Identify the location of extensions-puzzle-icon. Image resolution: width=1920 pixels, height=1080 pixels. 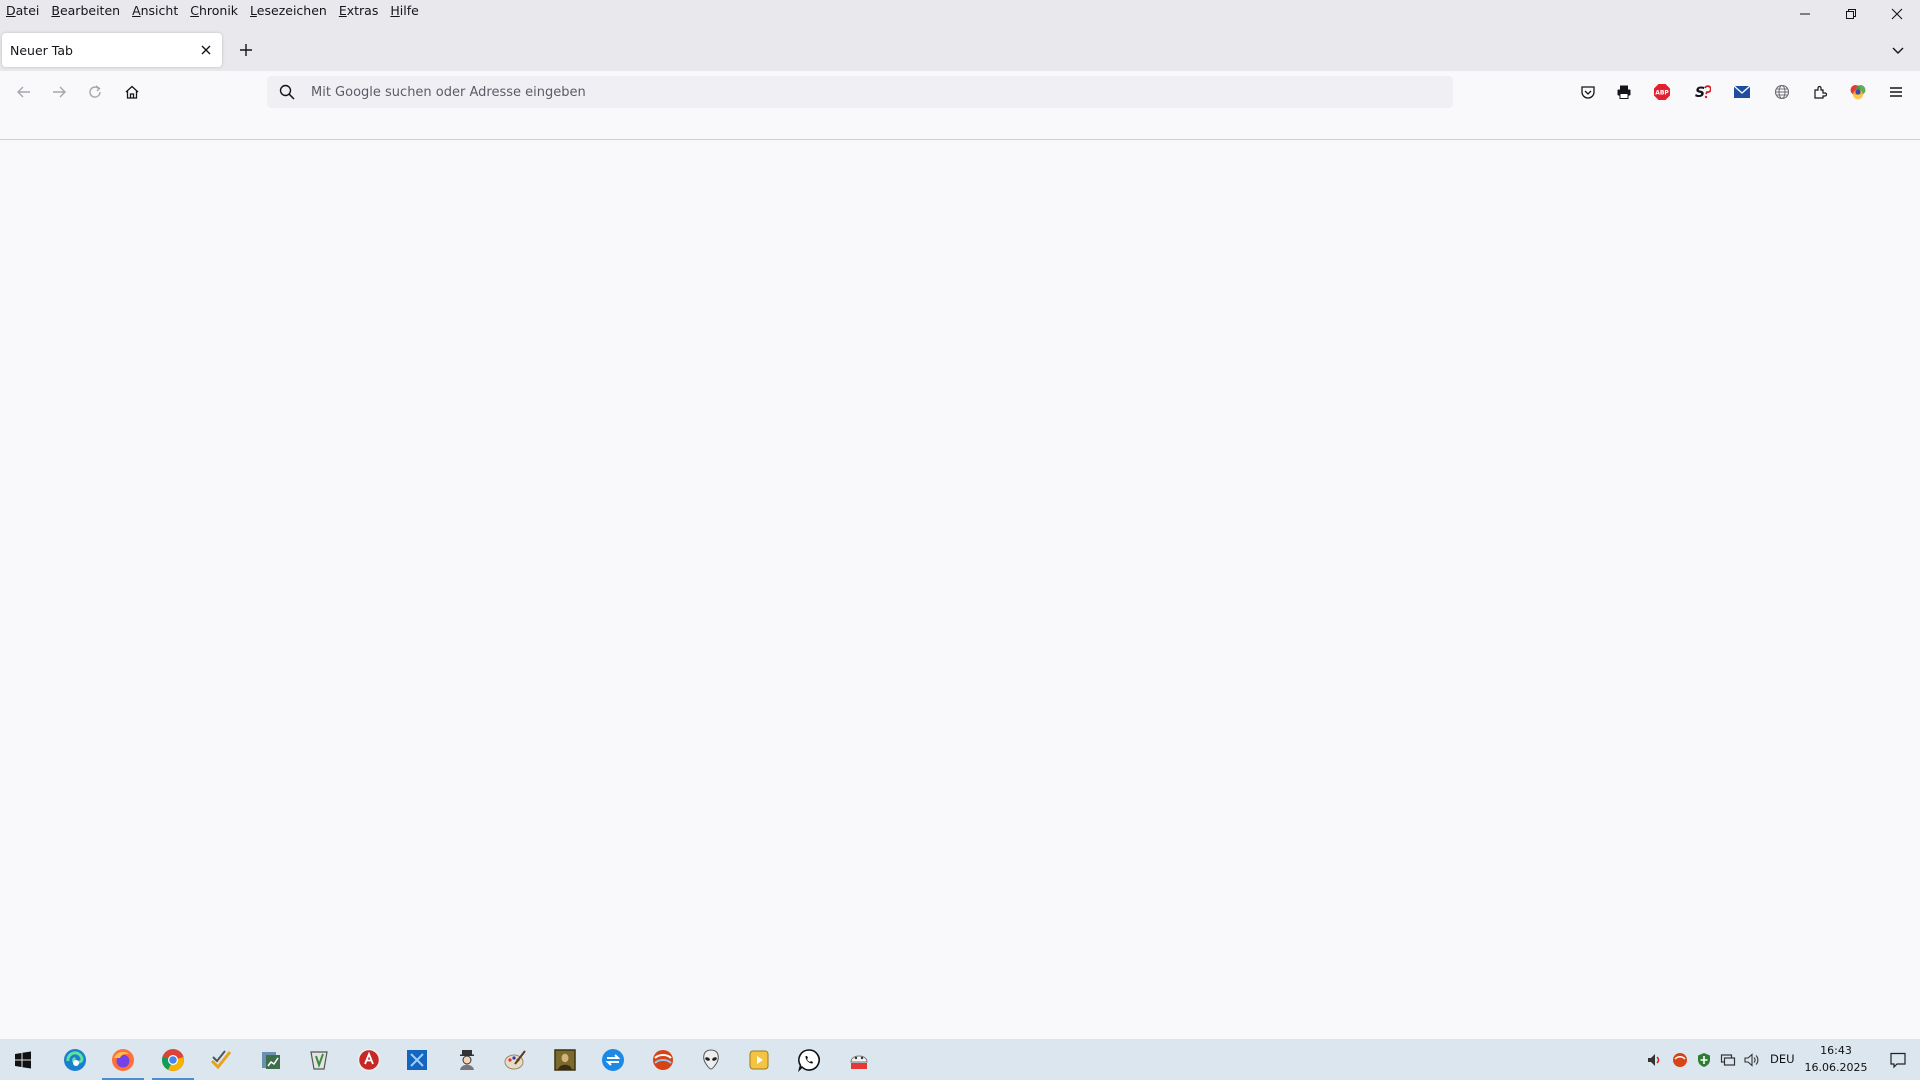
(1821, 92).